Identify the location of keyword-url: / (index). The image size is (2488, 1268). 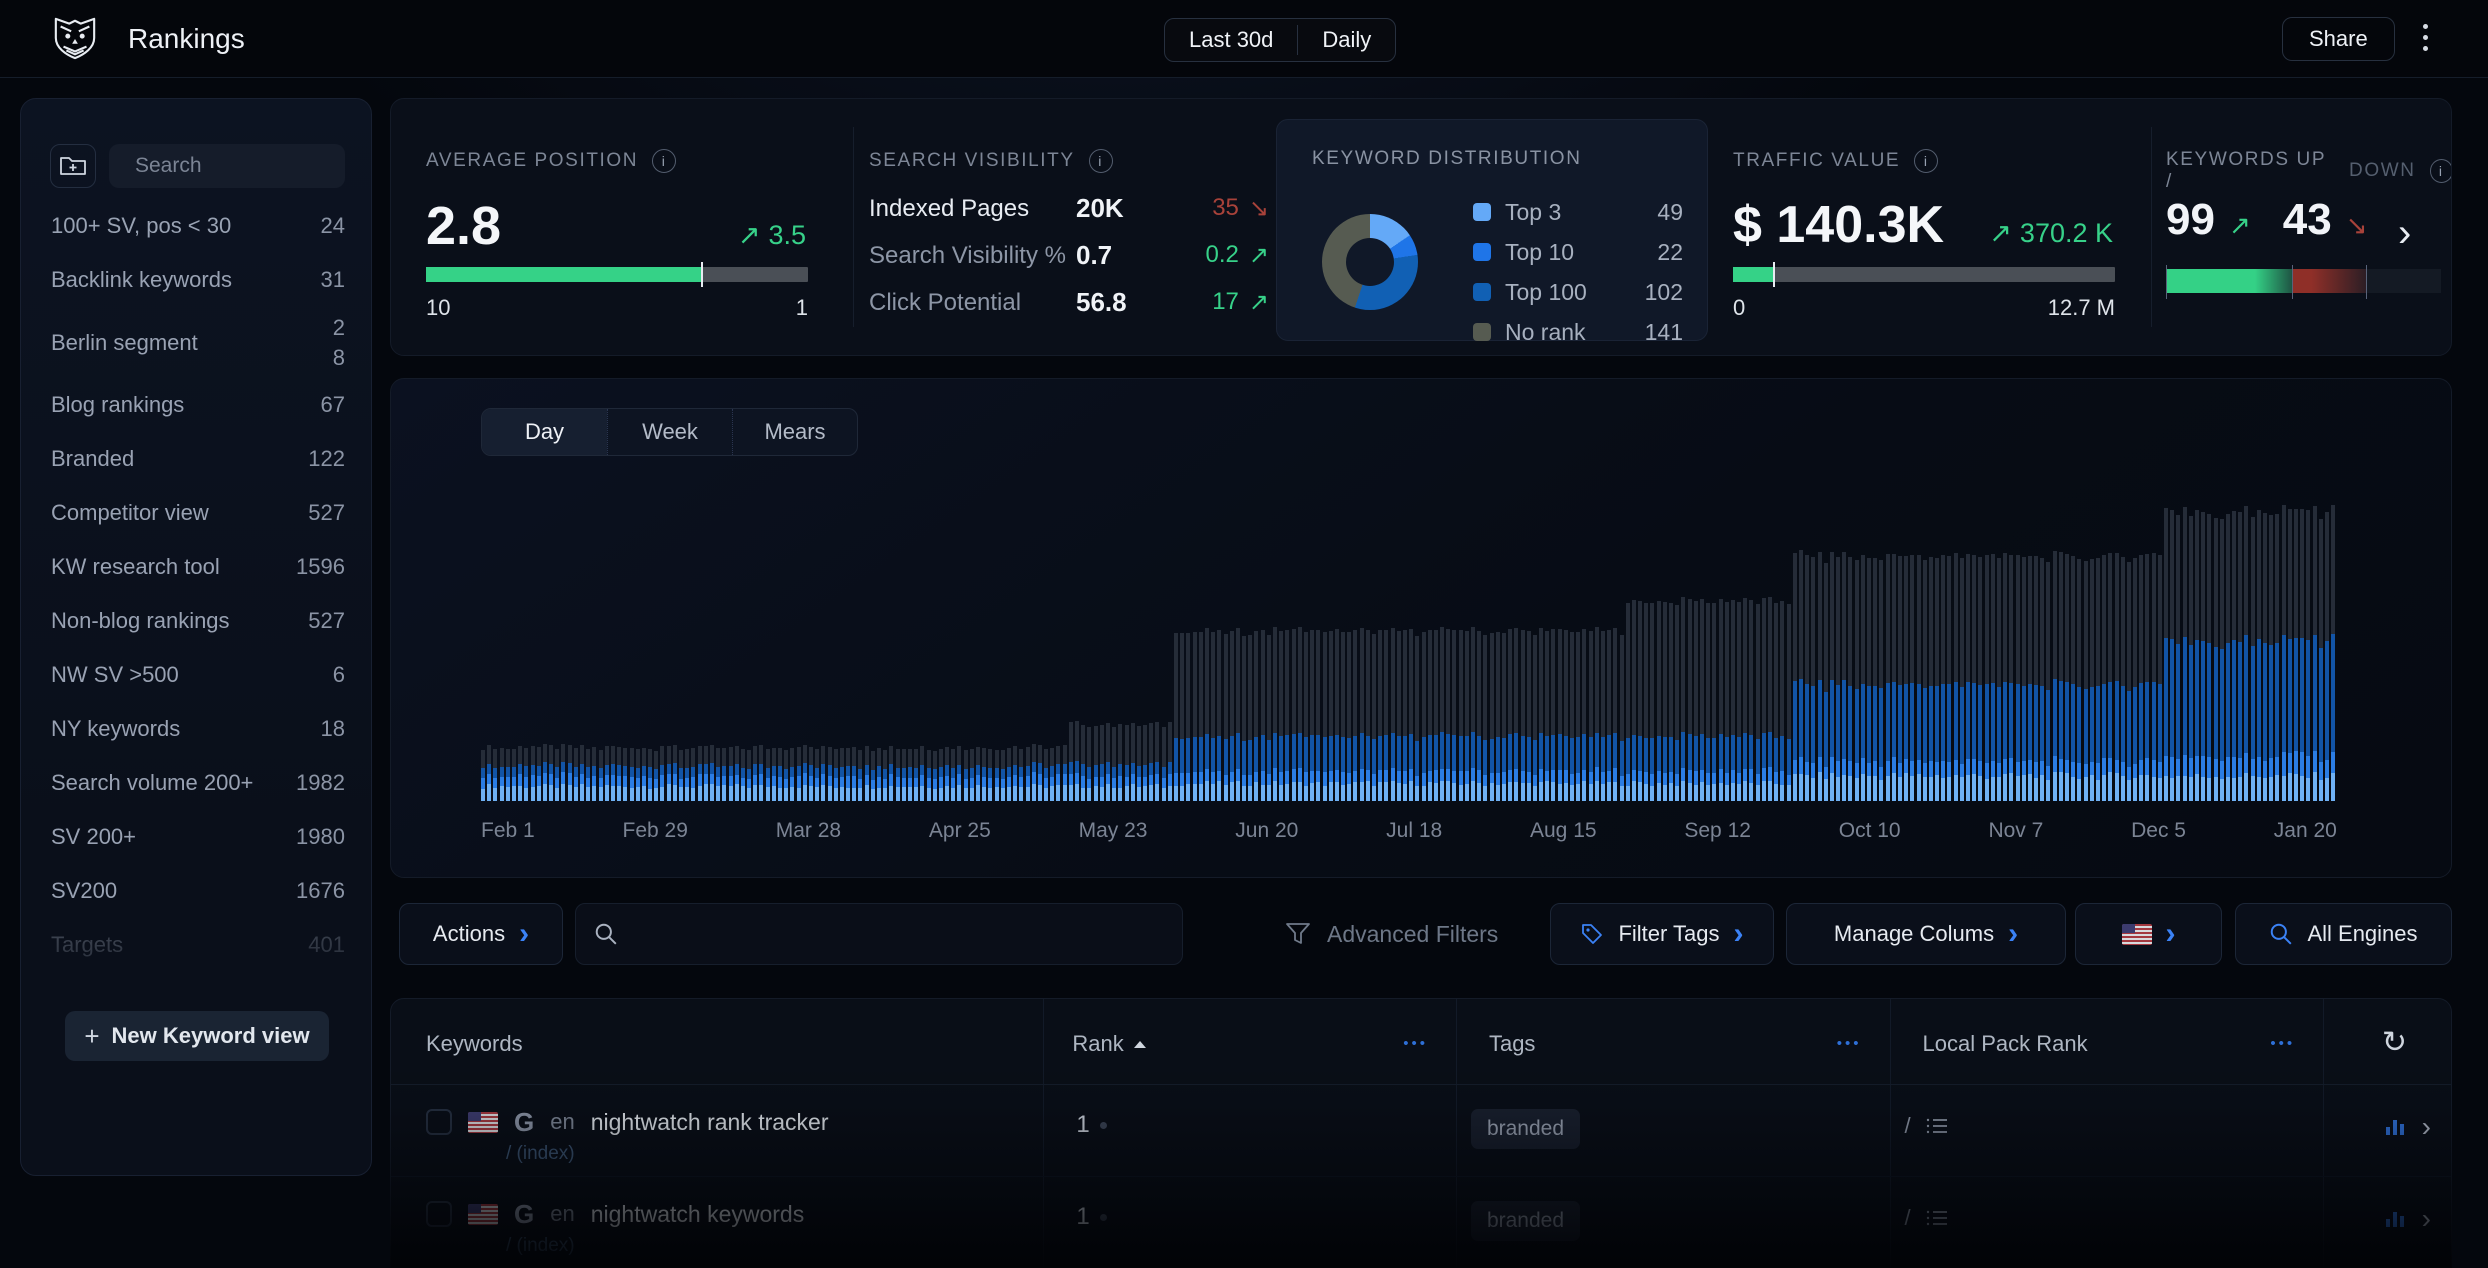
(540, 1246).